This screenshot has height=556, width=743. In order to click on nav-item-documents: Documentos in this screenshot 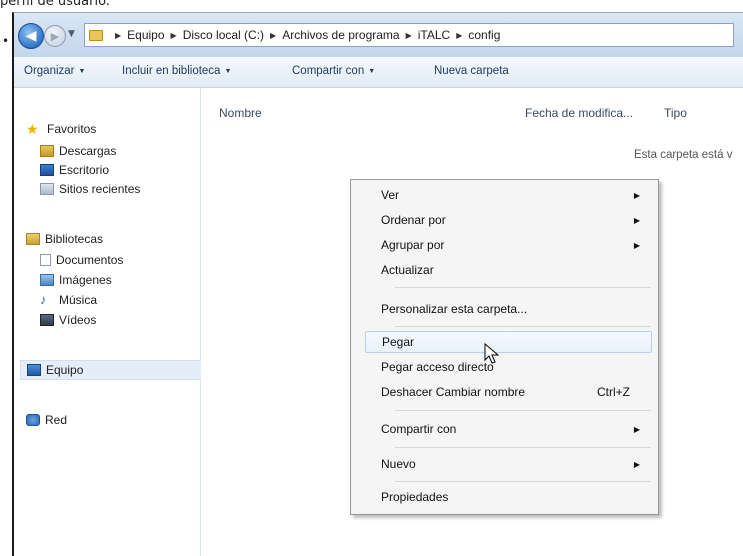, I will do `click(81, 260)`.